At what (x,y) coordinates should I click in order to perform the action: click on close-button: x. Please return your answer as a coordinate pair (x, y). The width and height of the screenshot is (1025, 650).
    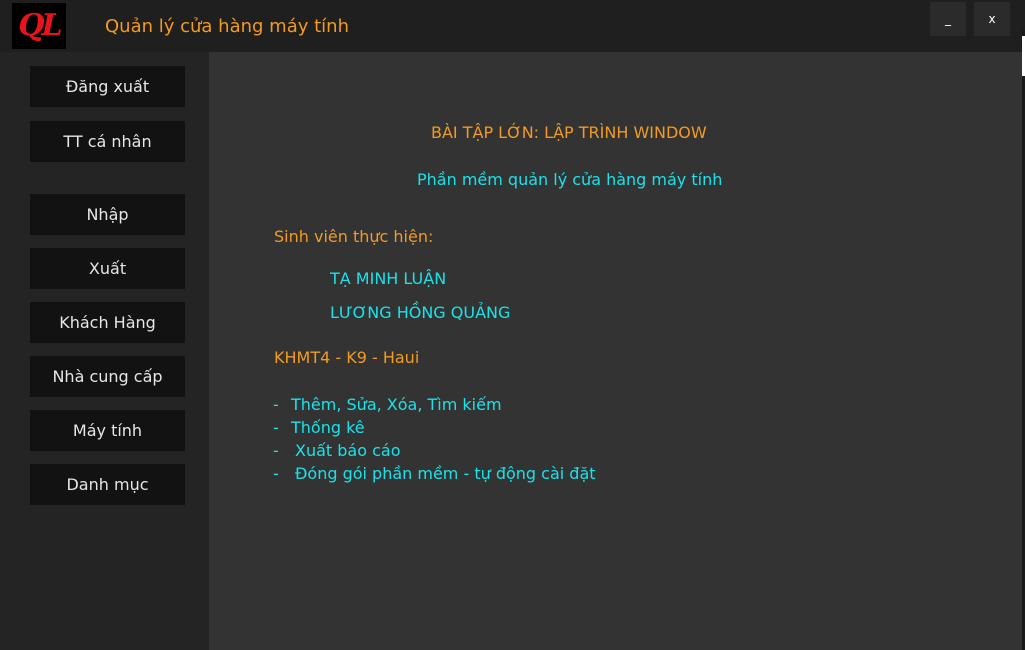
    Looking at the image, I should click on (992, 19).